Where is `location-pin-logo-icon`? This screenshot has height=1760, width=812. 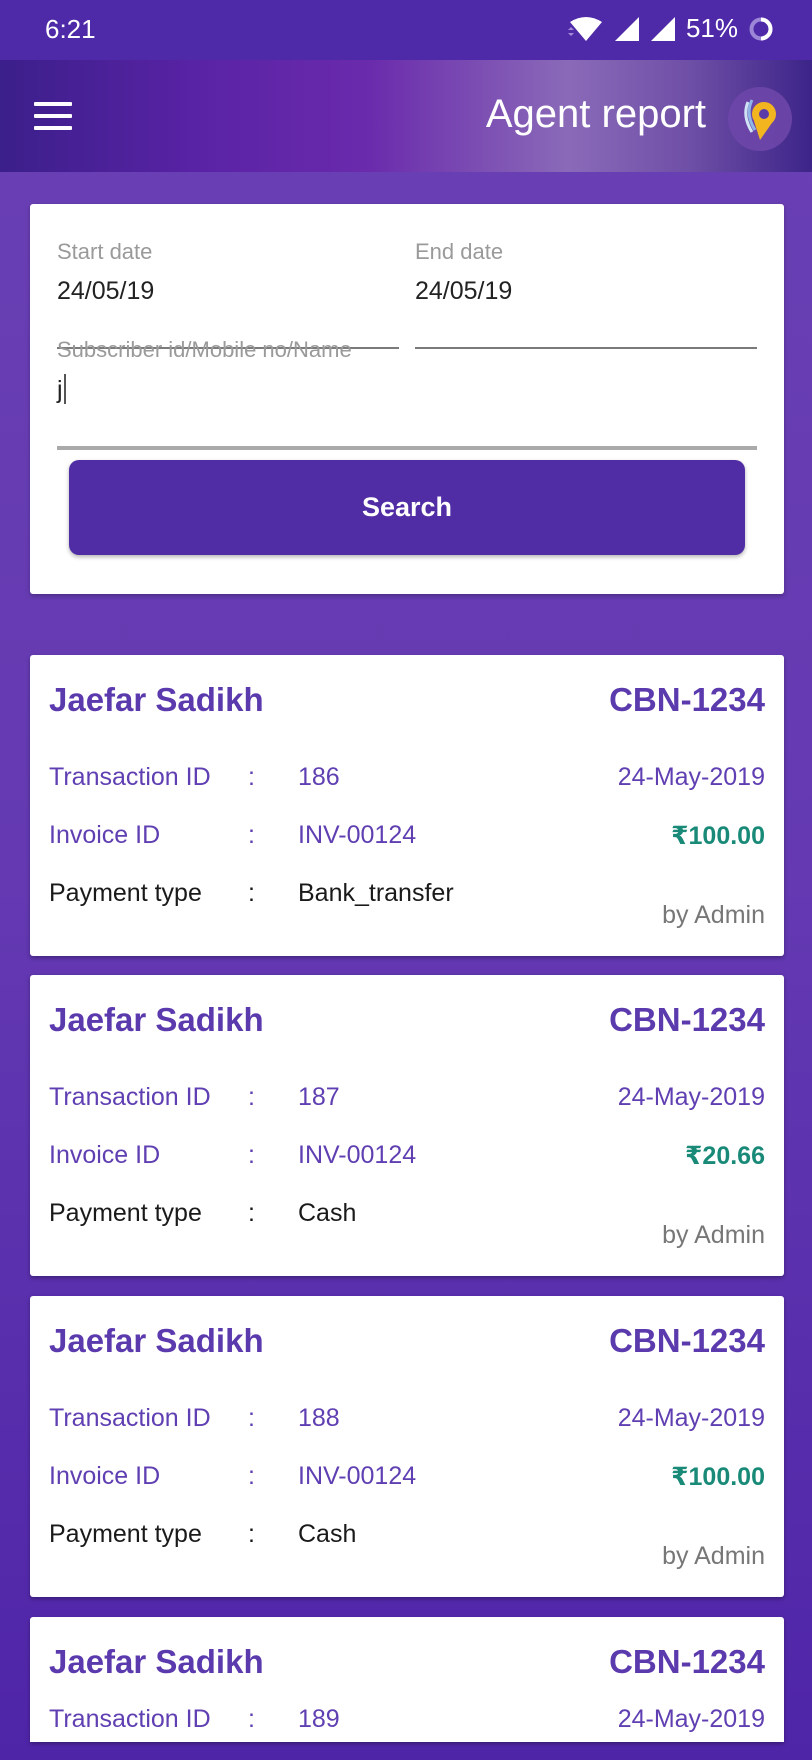
location-pin-logo-icon is located at coordinates (760, 119).